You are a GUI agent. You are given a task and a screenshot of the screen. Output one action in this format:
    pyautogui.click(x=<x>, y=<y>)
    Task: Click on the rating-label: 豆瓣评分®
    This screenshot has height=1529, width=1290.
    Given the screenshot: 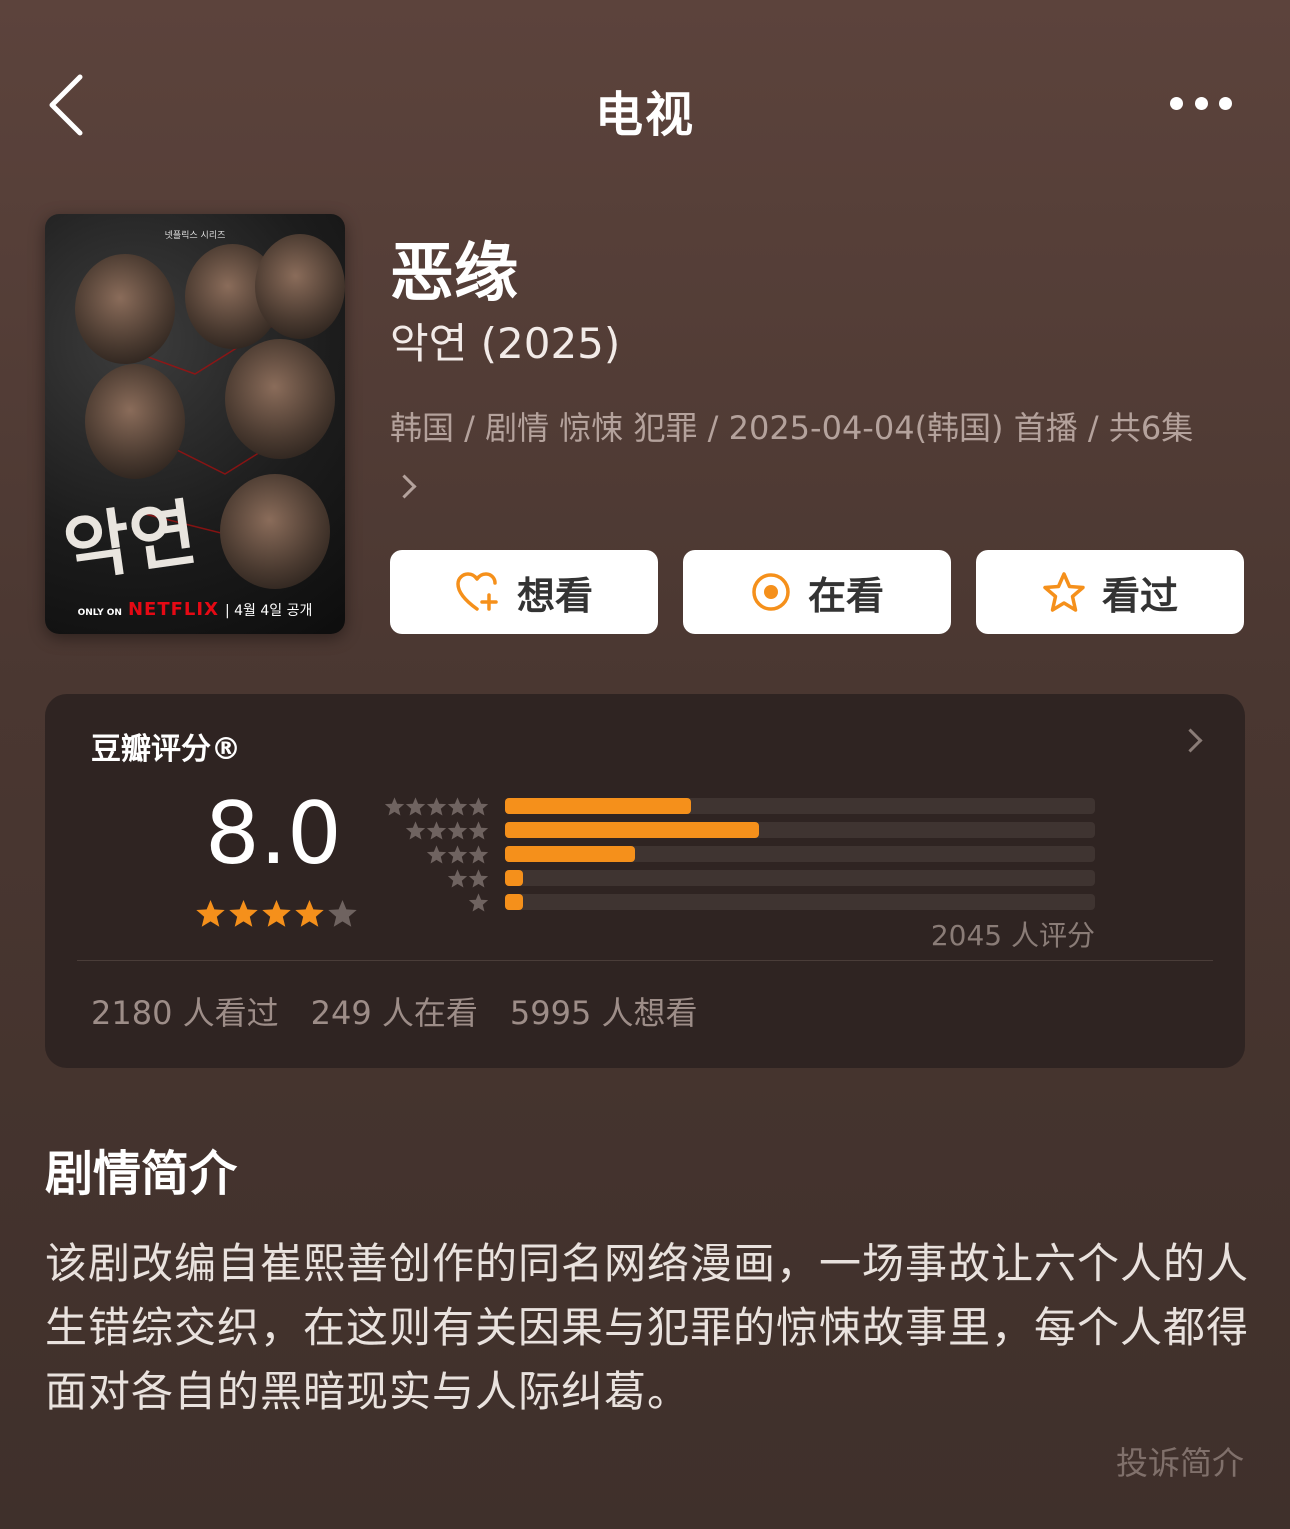 What is the action you would take?
    pyautogui.click(x=166, y=749)
    